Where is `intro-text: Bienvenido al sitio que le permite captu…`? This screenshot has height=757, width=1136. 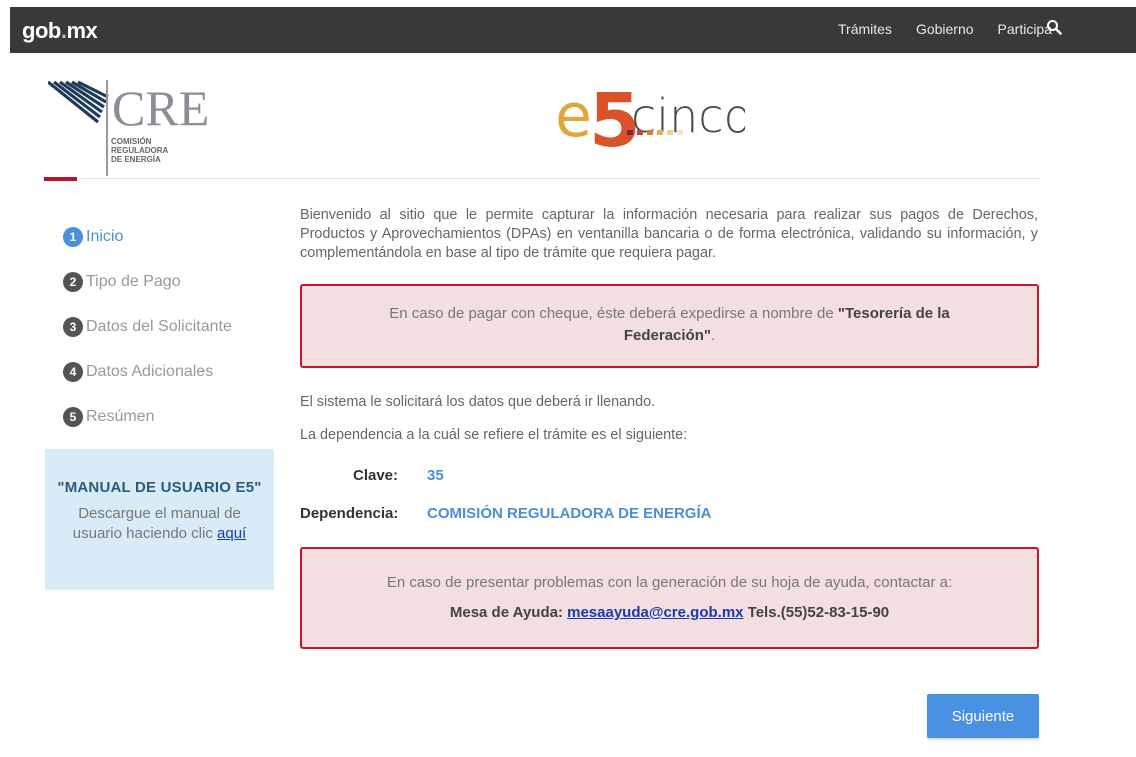
intro-text: Bienvenido al sitio que le permite captu… is located at coordinates (669, 234).